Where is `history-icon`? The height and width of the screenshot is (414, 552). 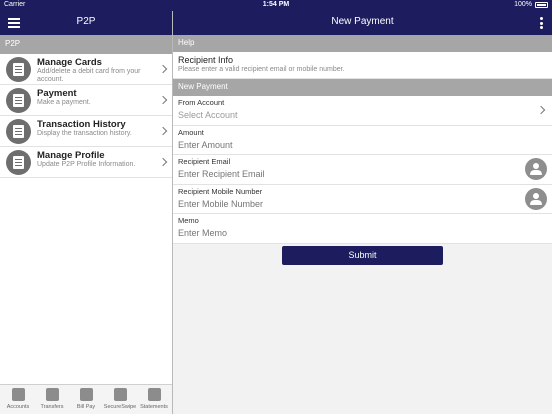 history-icon is located at coordinates (18, 131).